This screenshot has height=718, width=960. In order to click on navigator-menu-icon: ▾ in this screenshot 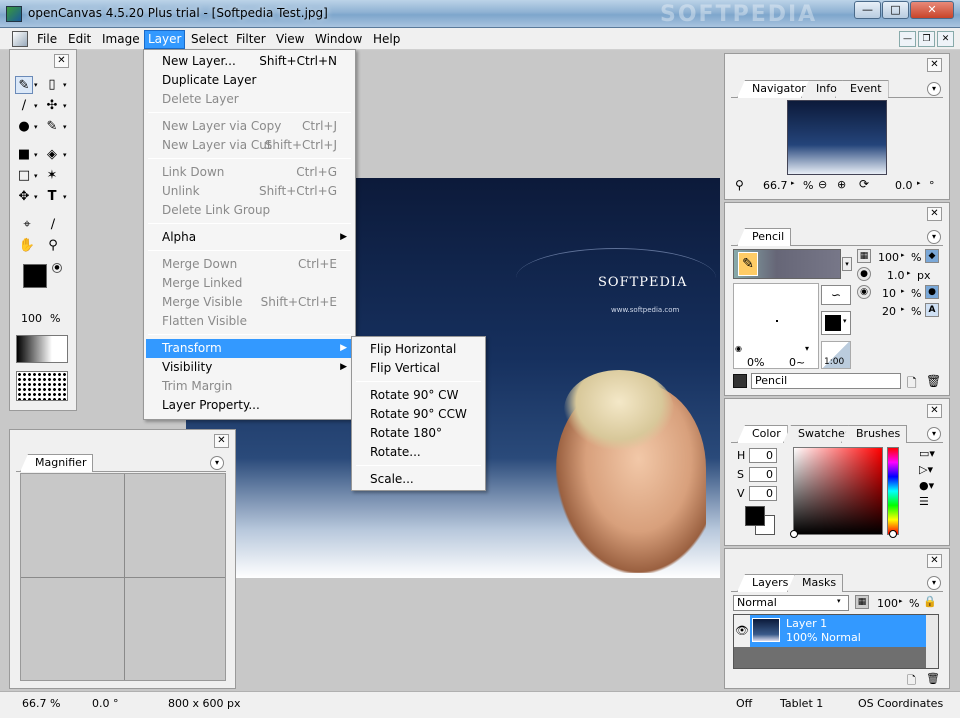, I will do `click(934, 89)`.